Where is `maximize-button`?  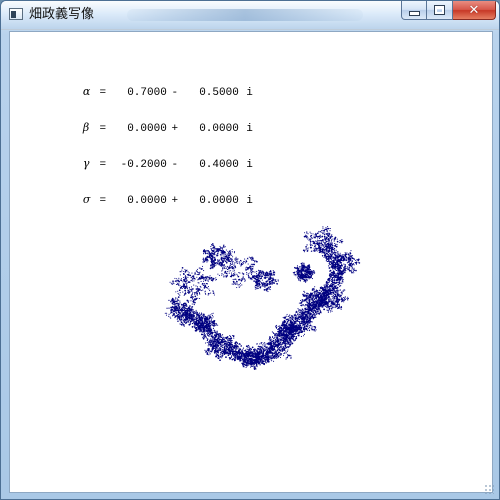 maximize-button is located at coordinates (440, 10).